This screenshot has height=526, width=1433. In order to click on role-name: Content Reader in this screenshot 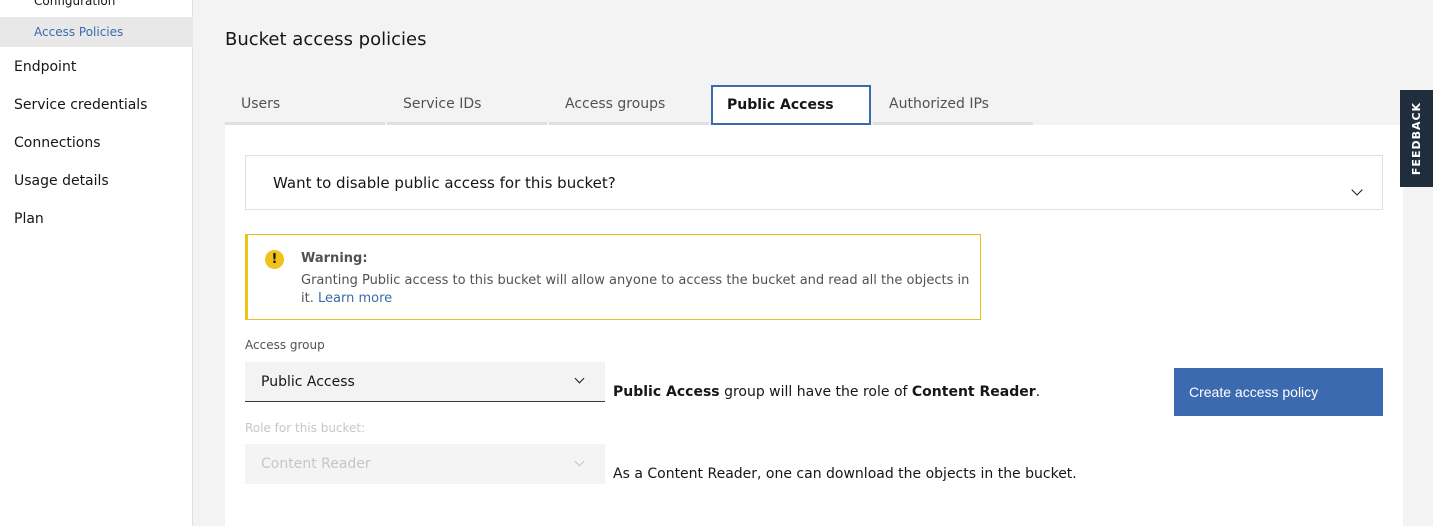, I will do `click(973, 392)`.